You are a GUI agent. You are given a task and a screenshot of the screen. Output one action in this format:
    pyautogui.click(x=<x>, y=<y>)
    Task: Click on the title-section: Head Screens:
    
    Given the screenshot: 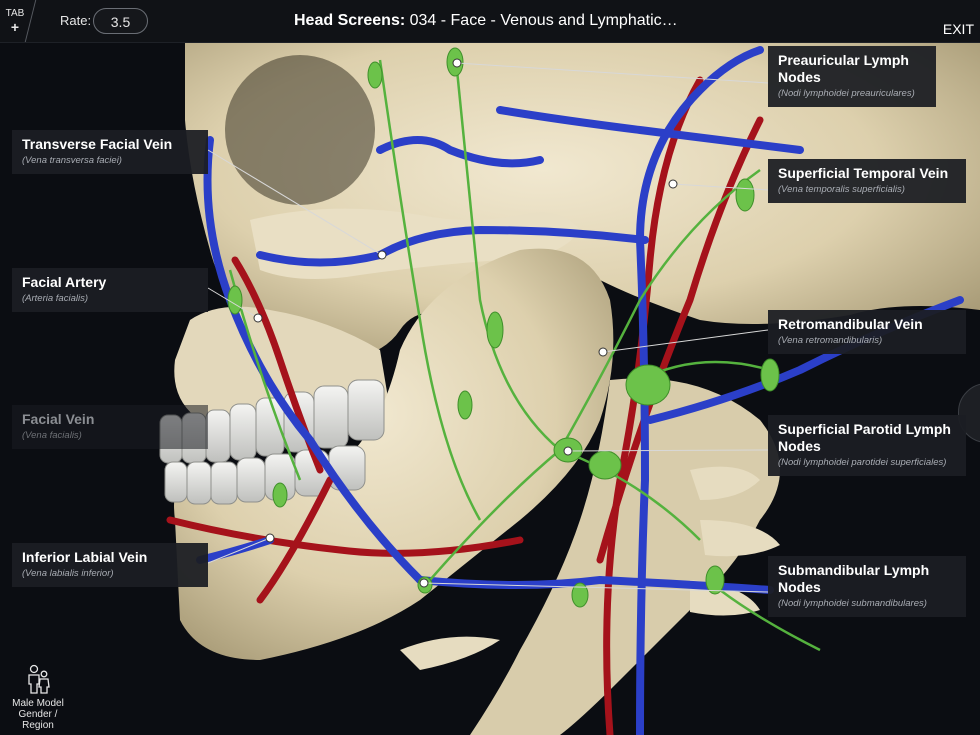 What is the action you would take?
    pyautogui.click(x=350, y=20)
    